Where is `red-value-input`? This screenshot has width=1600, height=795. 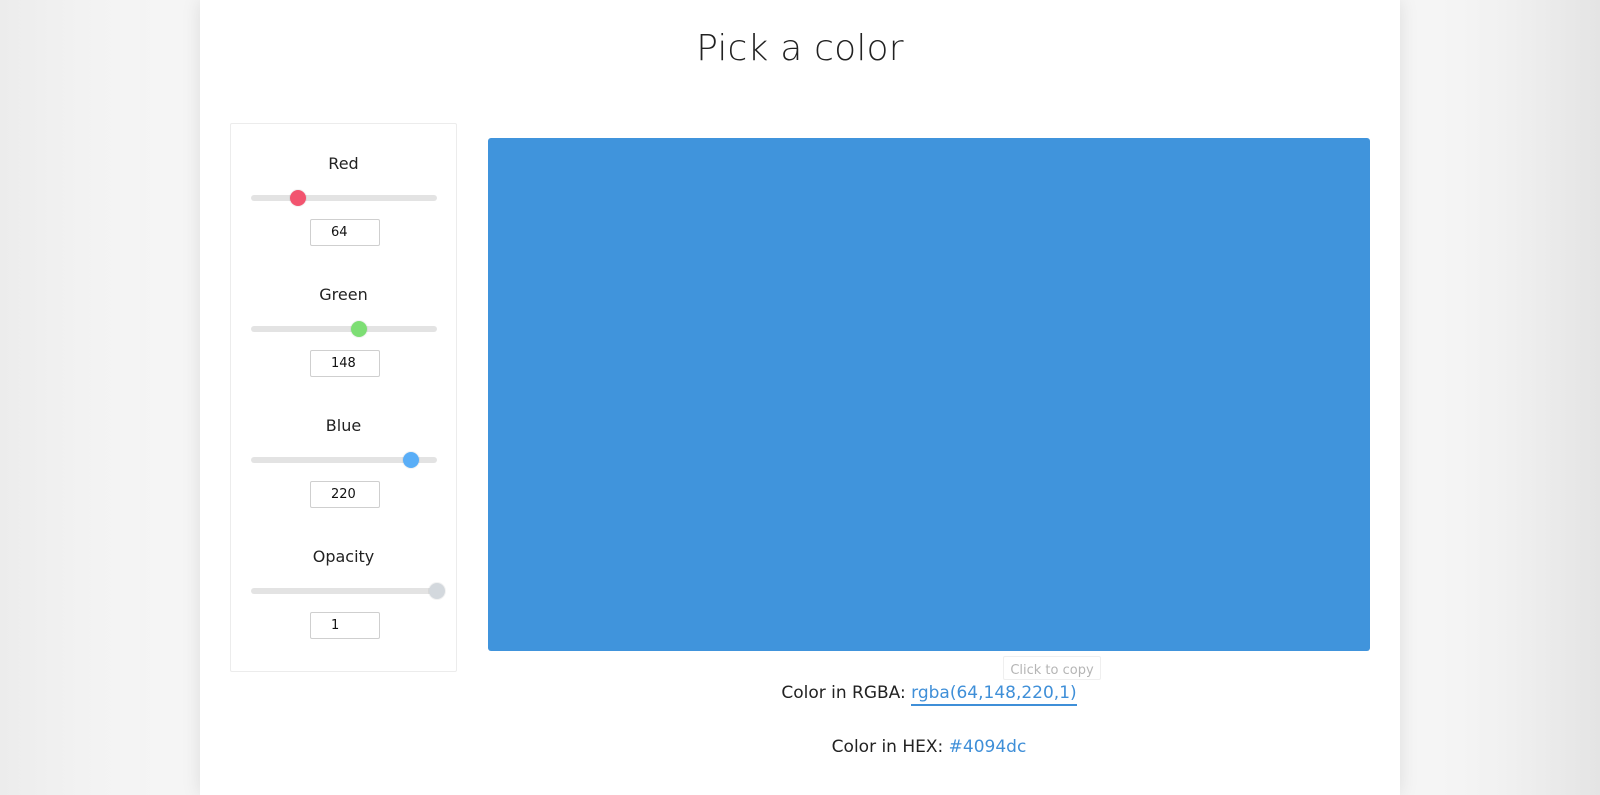 red-value-input is located at coordinates (345, 232).